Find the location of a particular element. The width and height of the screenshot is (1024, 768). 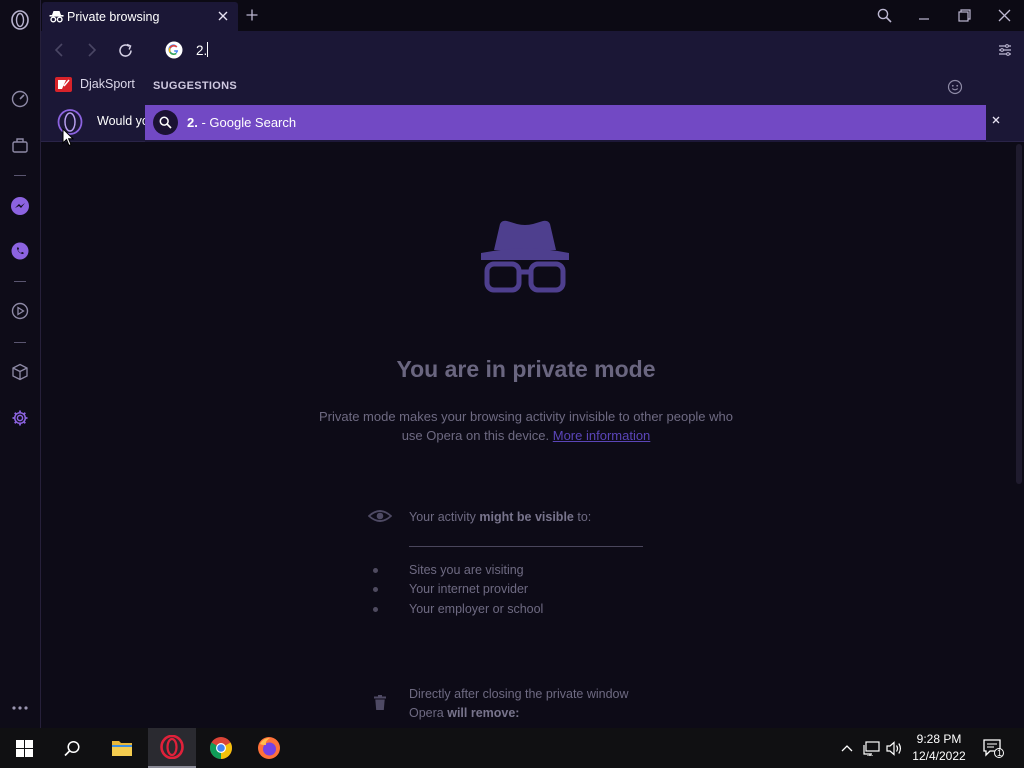

google-logo-icon is located at coordinates (174, 50).